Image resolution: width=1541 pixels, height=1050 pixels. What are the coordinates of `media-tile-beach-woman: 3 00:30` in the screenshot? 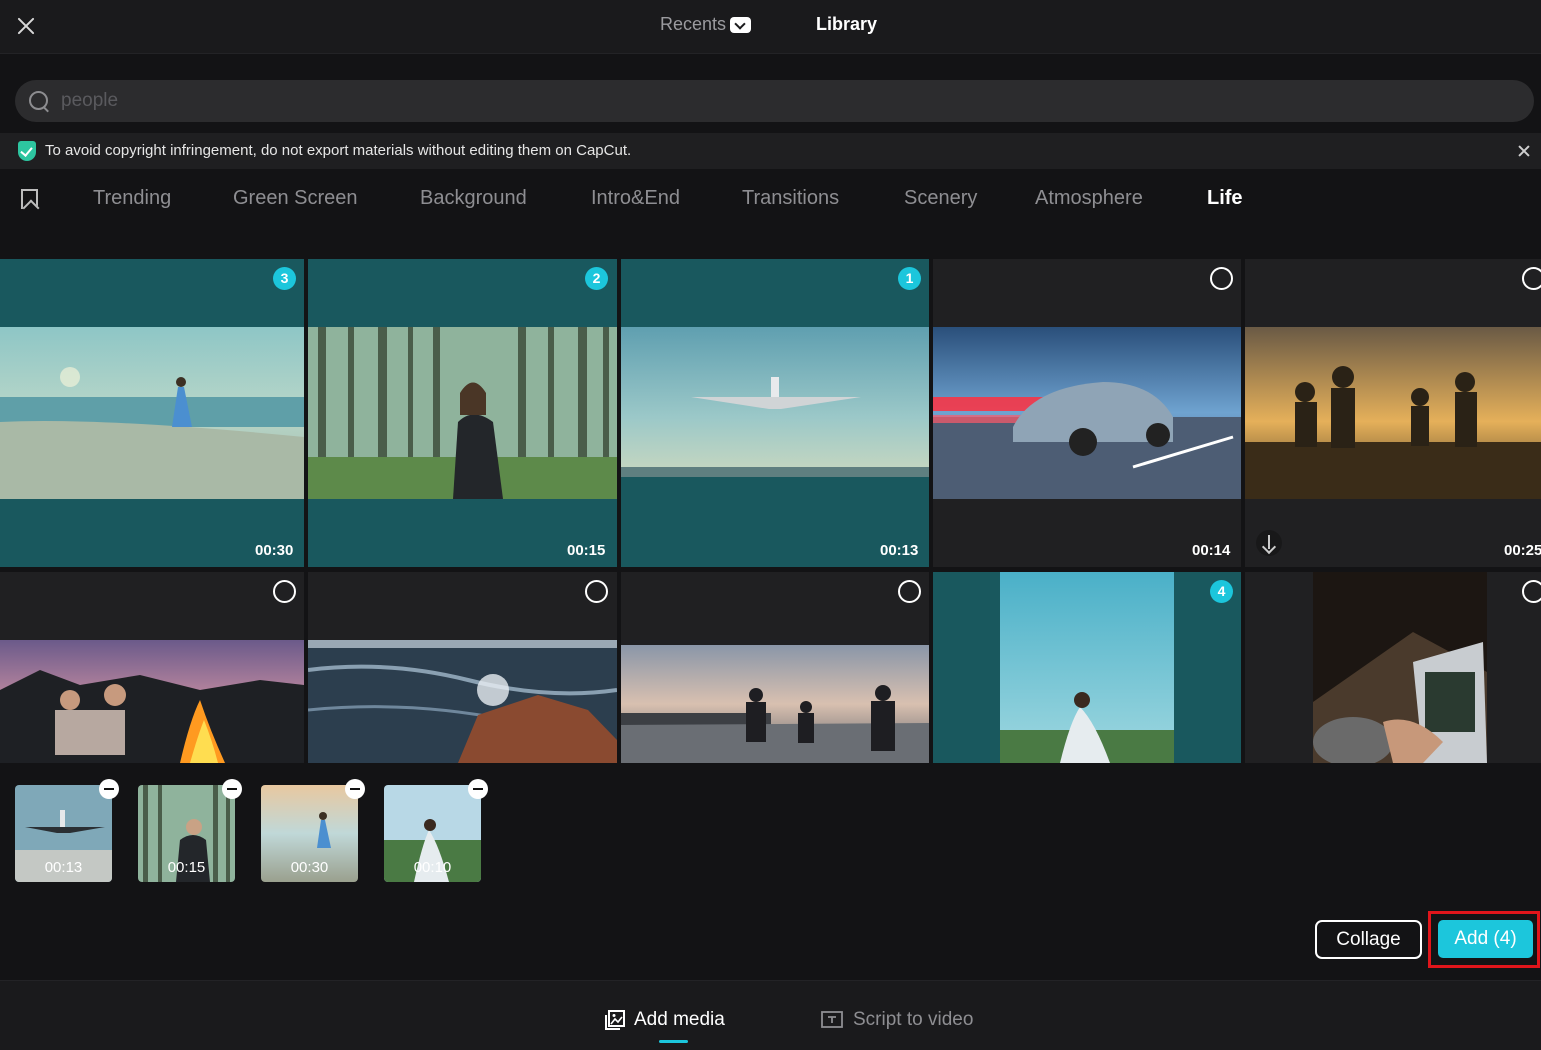 It's located at (152, 413).